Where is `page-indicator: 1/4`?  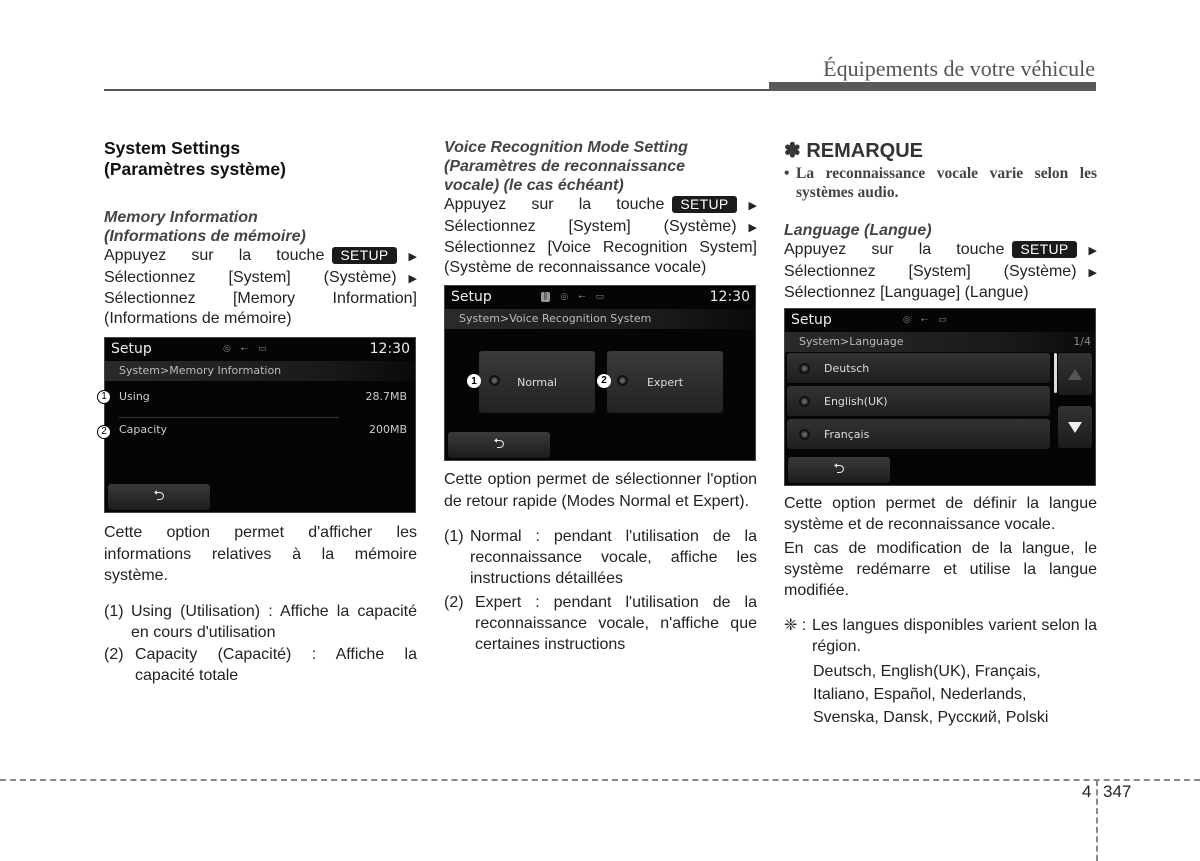 page-indicator: 1/4 is located at coordinates (1082, 341).